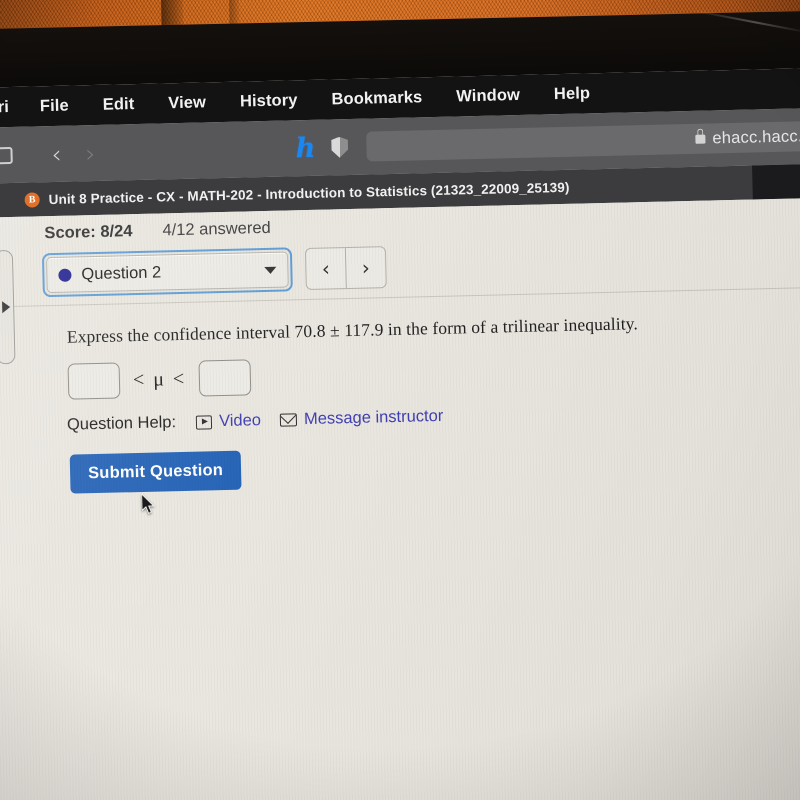  Describe the element at coordinates (776, 181) in the screenshot. I see `tab-strip-right-region` at that location.